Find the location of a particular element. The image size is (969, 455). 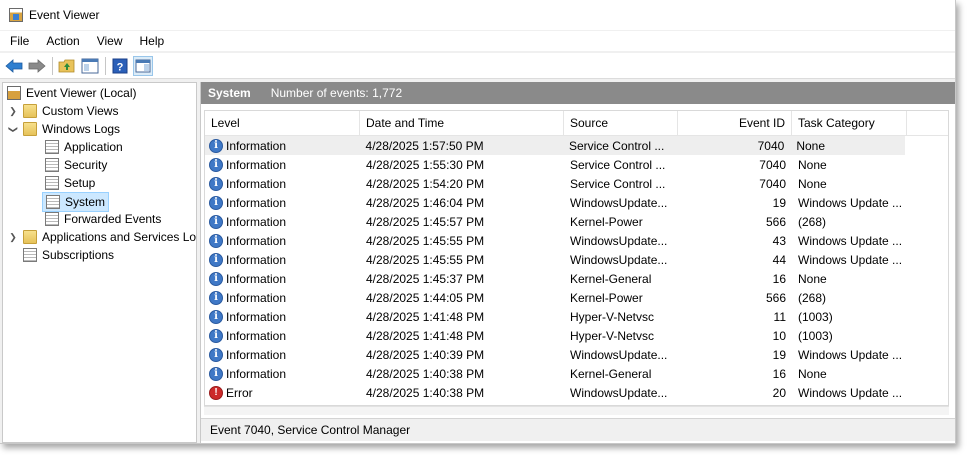

tree-item-forwarded-events: Forwarded Events is located at coordinates (103, 219).